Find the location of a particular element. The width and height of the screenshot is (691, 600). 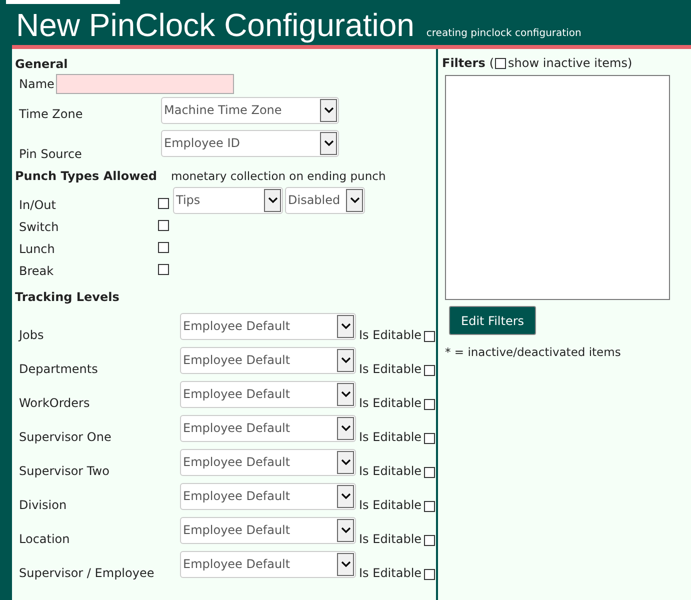

filters-footnote: * = inactive/deactivated items is located at coordinates (533, 352).